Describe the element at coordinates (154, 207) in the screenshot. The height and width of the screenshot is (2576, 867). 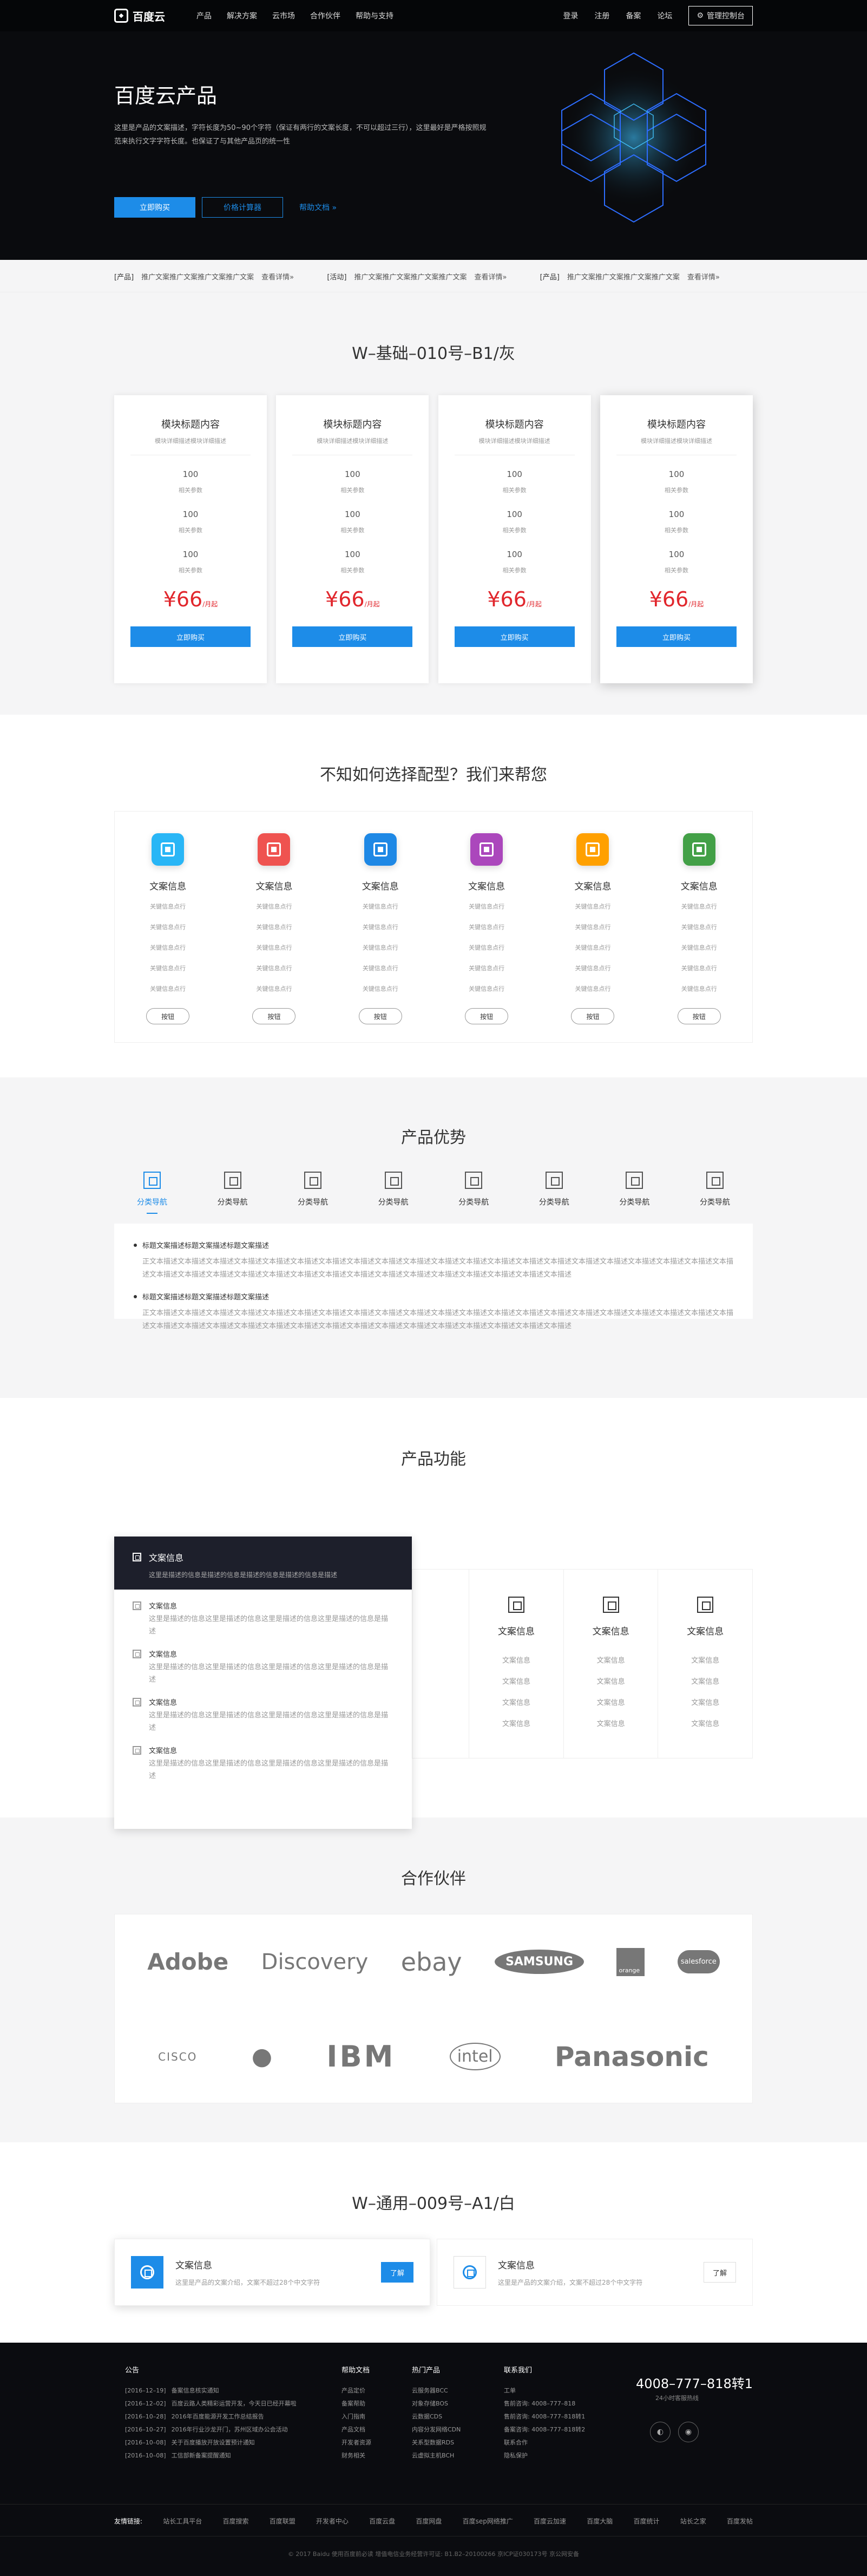
I see `buy-now-button: 立即购买` at that location.